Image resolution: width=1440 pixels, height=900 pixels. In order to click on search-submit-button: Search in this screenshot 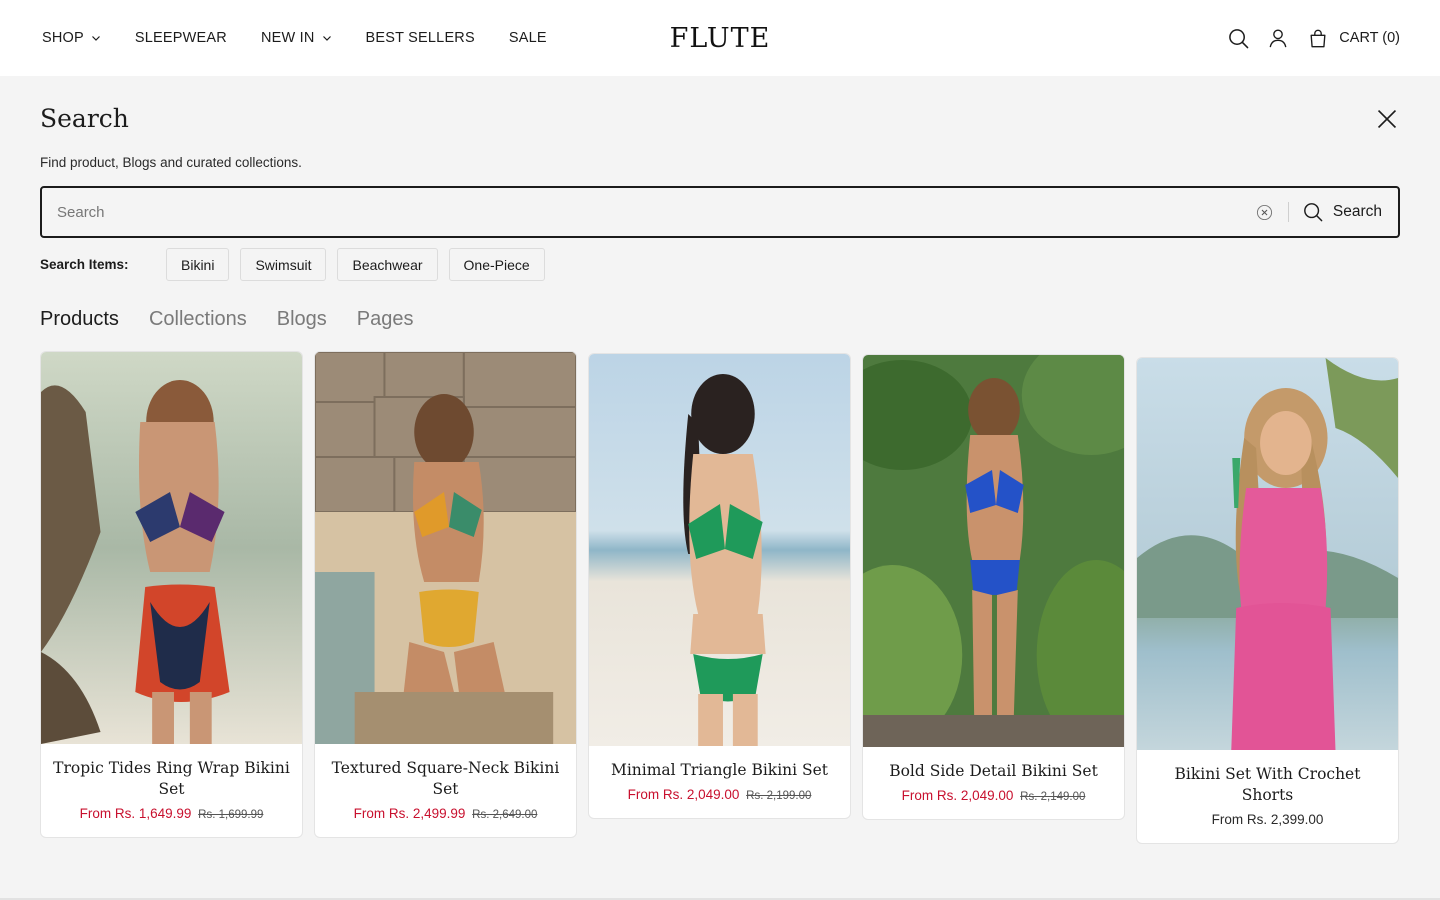, I will do `click(1342, 212)`.